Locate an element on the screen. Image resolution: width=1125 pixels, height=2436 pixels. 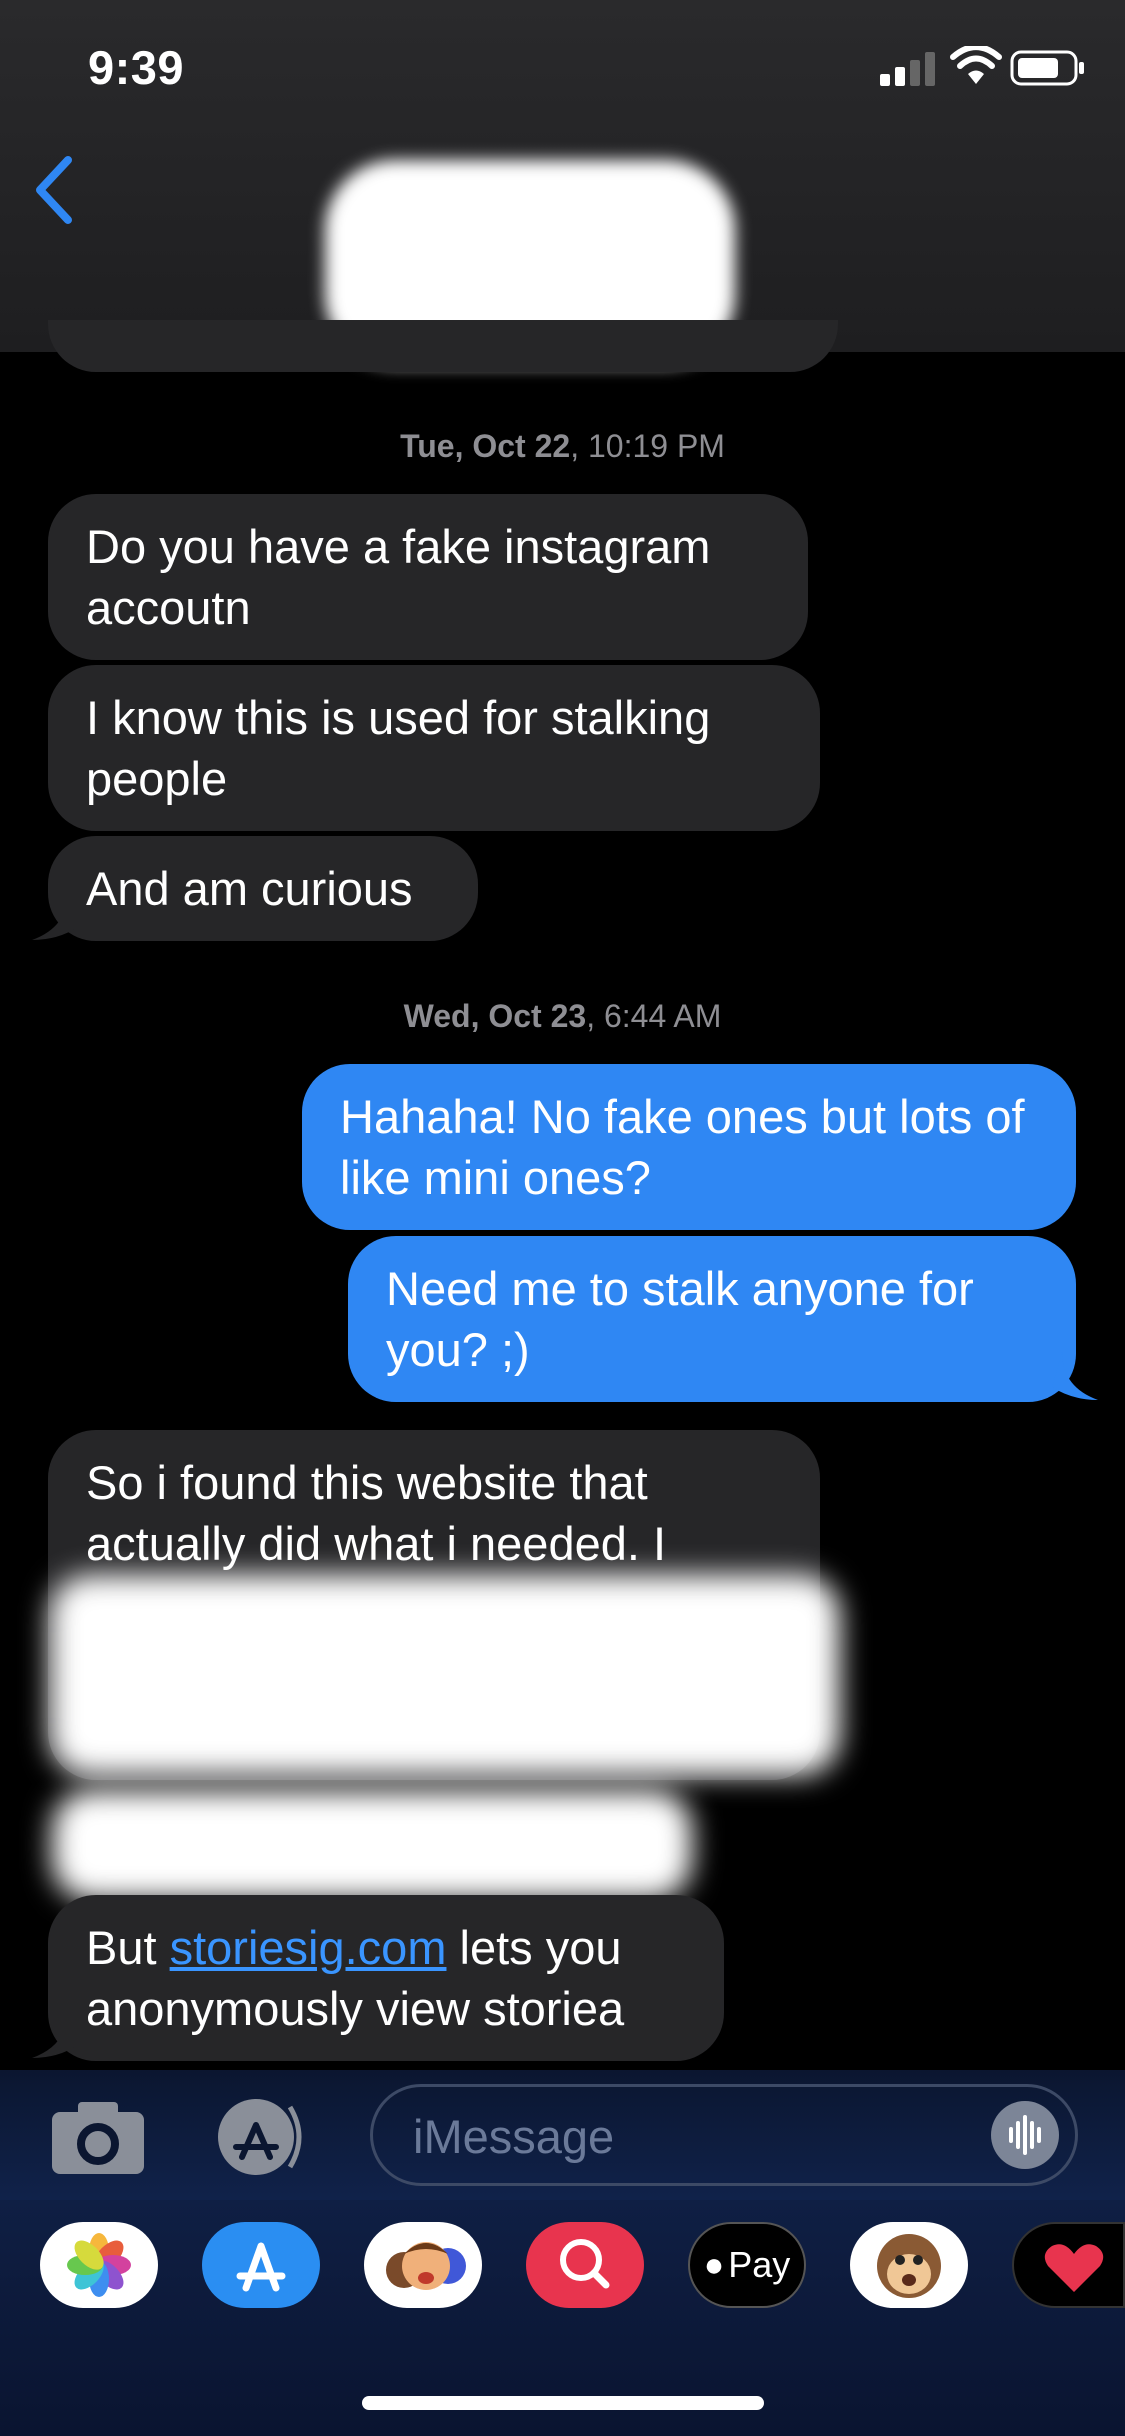
digital-touch-icon is located at coordinates (1068, 2265).